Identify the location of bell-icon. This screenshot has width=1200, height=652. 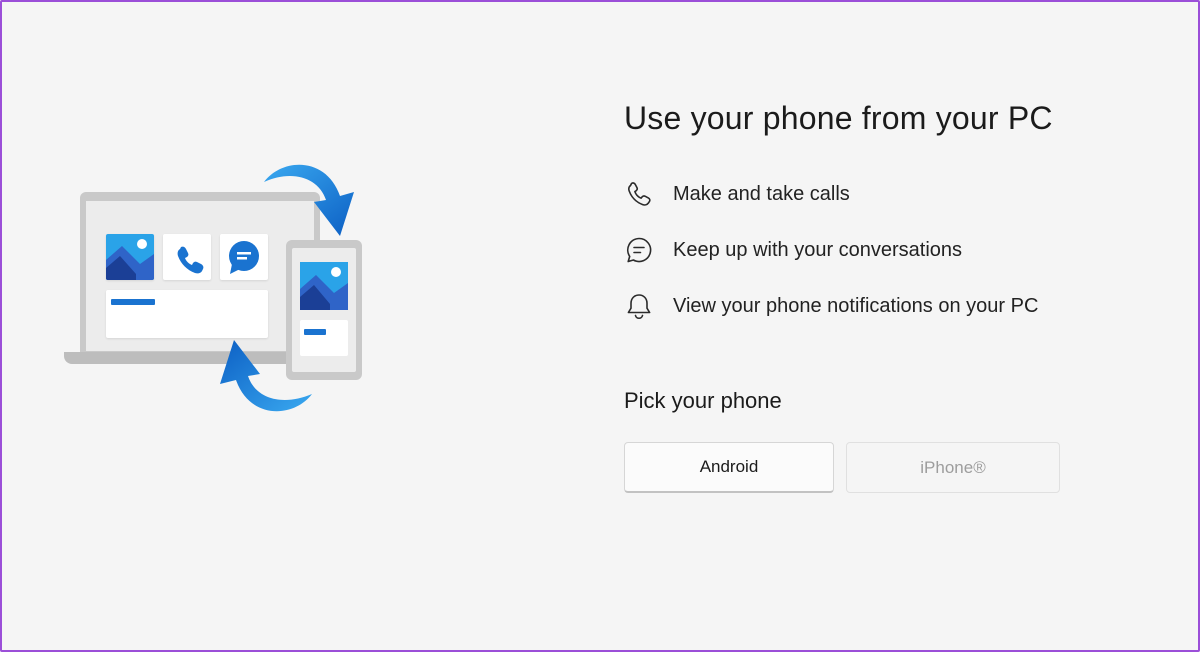
(639, 306).